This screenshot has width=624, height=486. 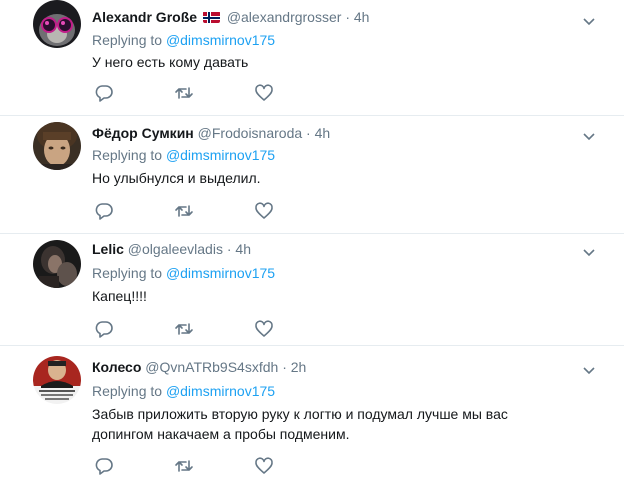 What do you see at coordinates (338, 367) in the screenshot?
I see `tweet-header: Колесо @QvnATRb9S4sxfdh · 2h` at bounding box center [338, 367].